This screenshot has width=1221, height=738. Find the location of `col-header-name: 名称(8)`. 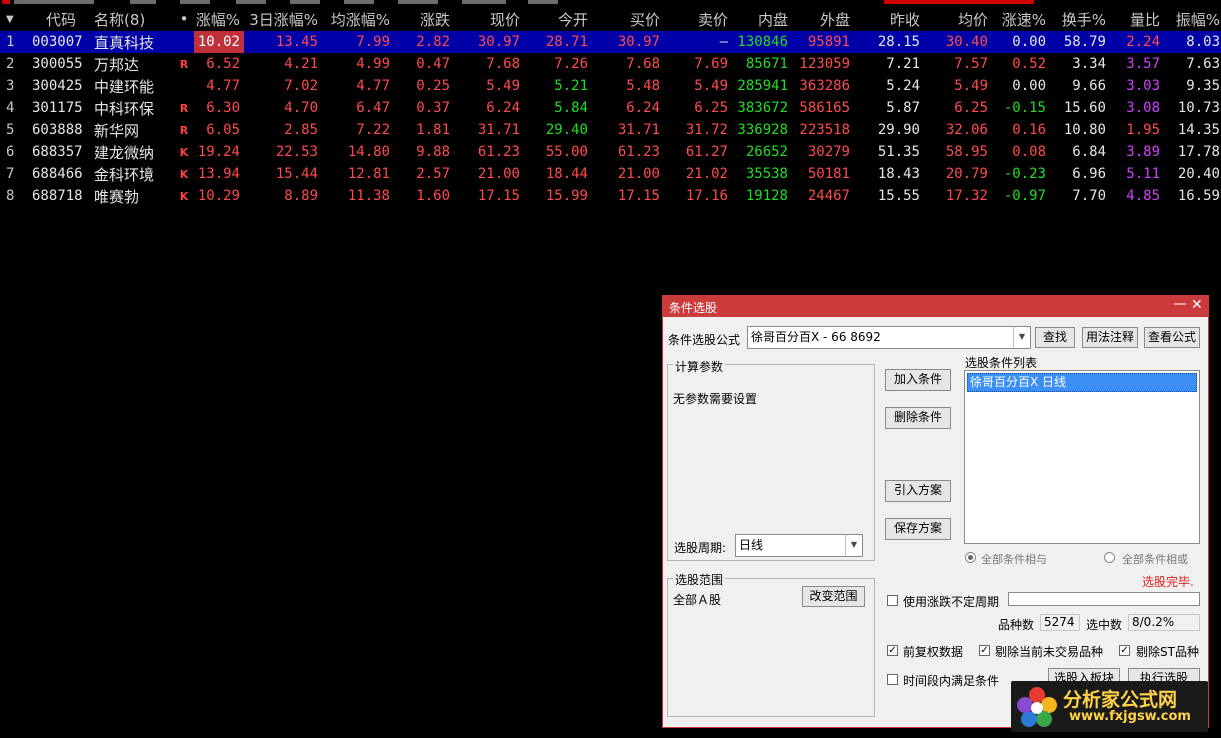

col-header-name: 名称(8) is located at coordinates (136, 19).